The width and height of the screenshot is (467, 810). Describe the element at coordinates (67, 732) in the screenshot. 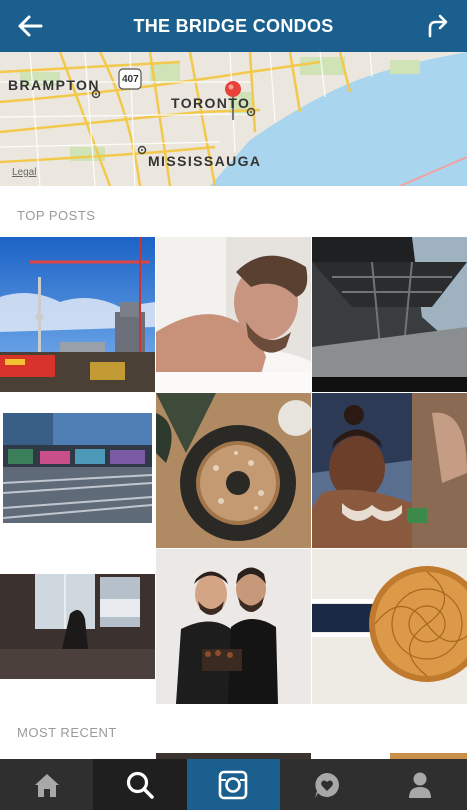

I see `most-recent-heading: MOST RECENT` at that location.